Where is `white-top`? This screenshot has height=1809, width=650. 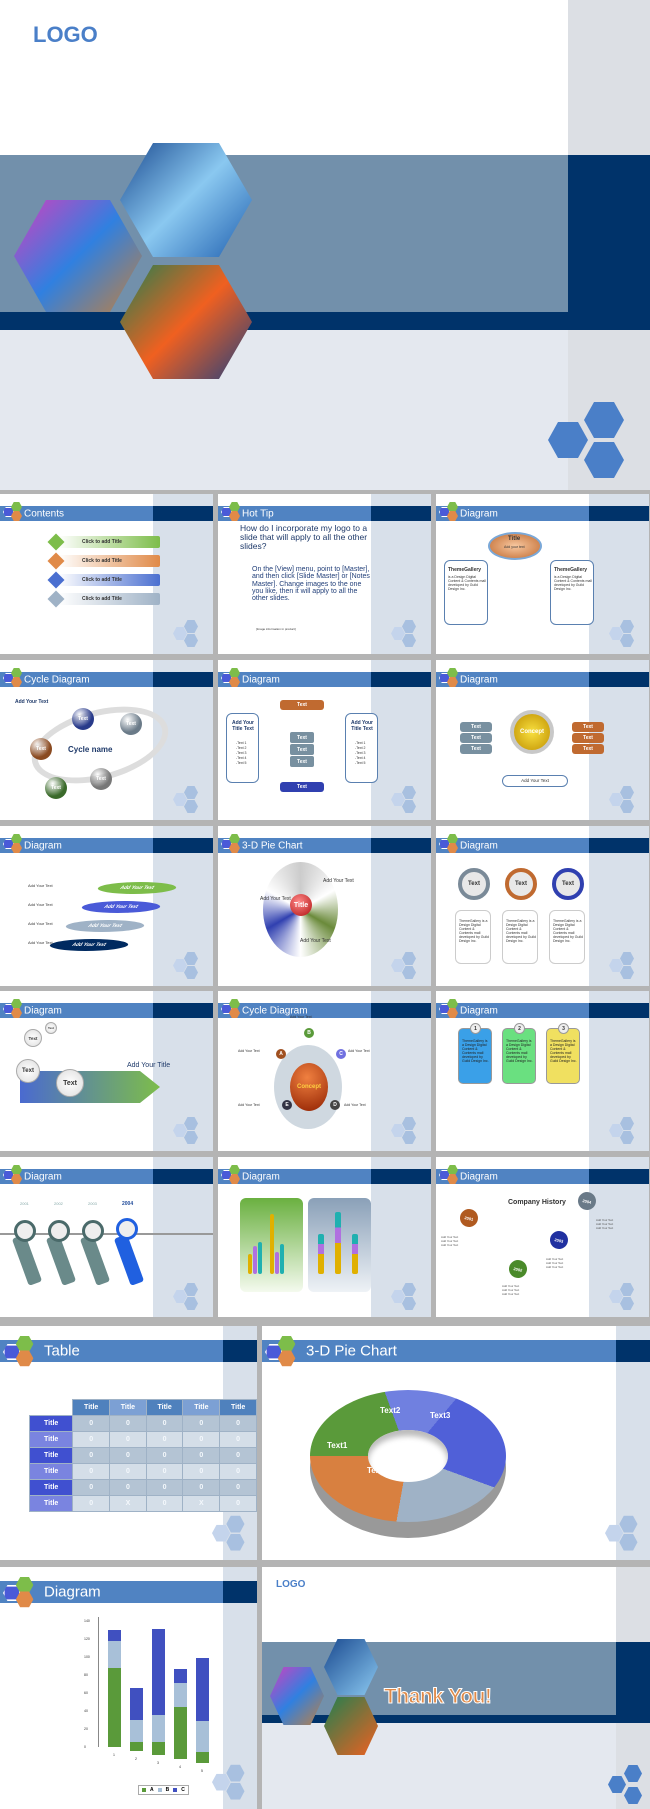 white-top is located at coordinates (456, 1604).